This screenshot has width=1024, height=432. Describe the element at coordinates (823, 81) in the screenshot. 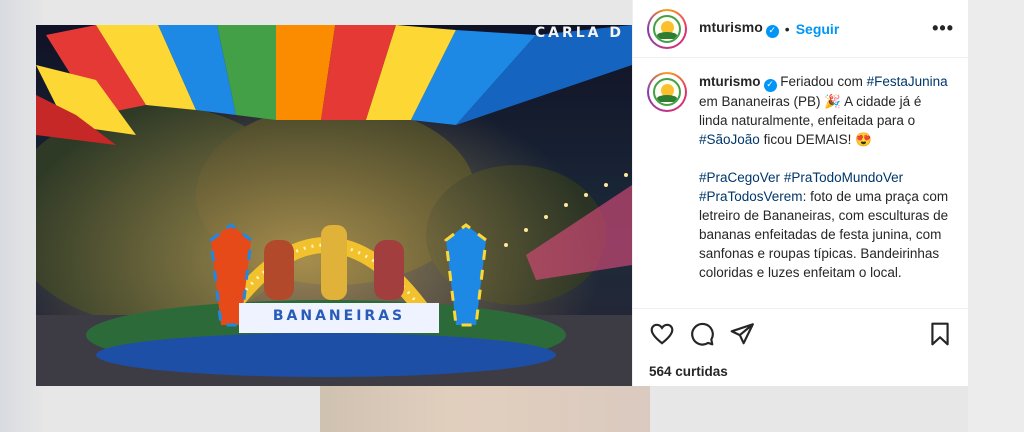

I see `caption-text: Feriadou com` at that location.